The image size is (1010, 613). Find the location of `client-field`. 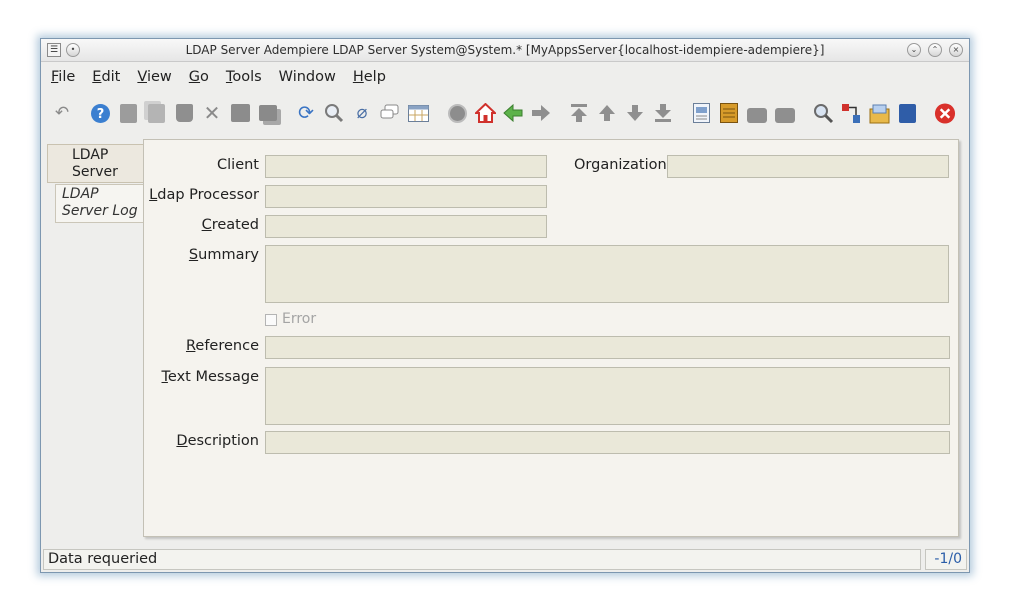

client-field is located at coordinates (406, 166).